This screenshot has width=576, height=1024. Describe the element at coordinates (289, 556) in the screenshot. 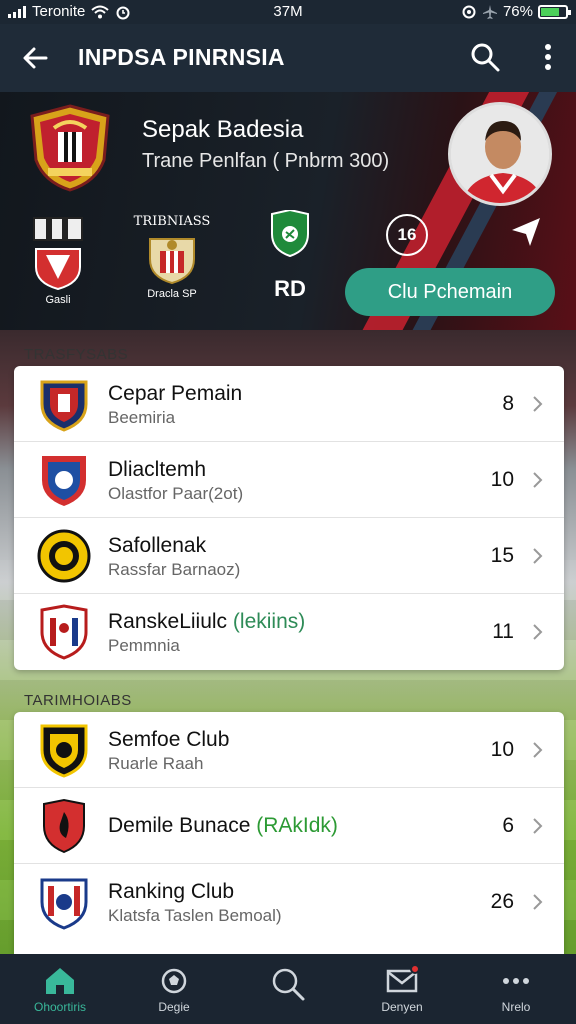

I see `list-item: Safollenak Rassfar Barnaoz) 15` at that location.